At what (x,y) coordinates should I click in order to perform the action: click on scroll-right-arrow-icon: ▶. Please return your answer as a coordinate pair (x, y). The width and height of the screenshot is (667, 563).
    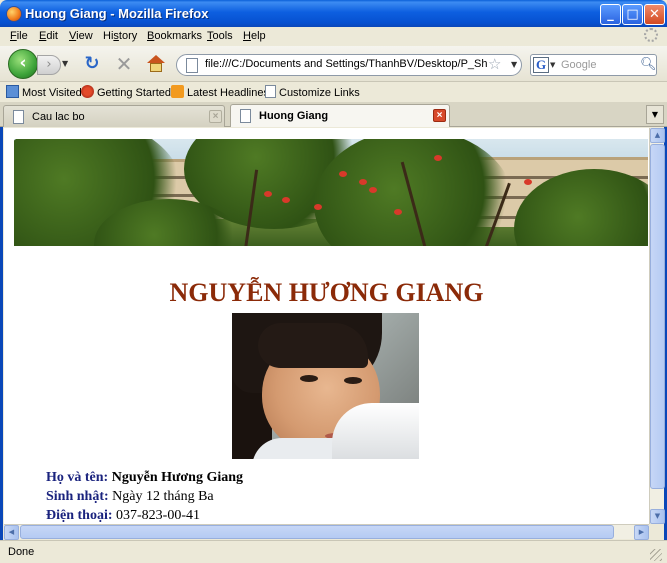
    Looking at the image, I should click on (641, 532).